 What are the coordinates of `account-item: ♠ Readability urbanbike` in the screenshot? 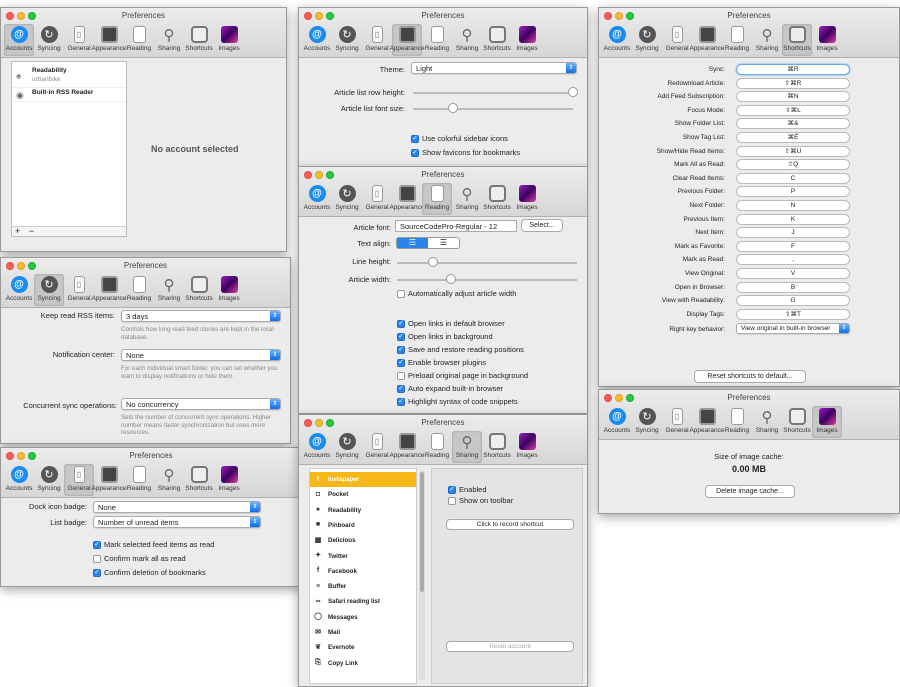 It's located at (69, 77).